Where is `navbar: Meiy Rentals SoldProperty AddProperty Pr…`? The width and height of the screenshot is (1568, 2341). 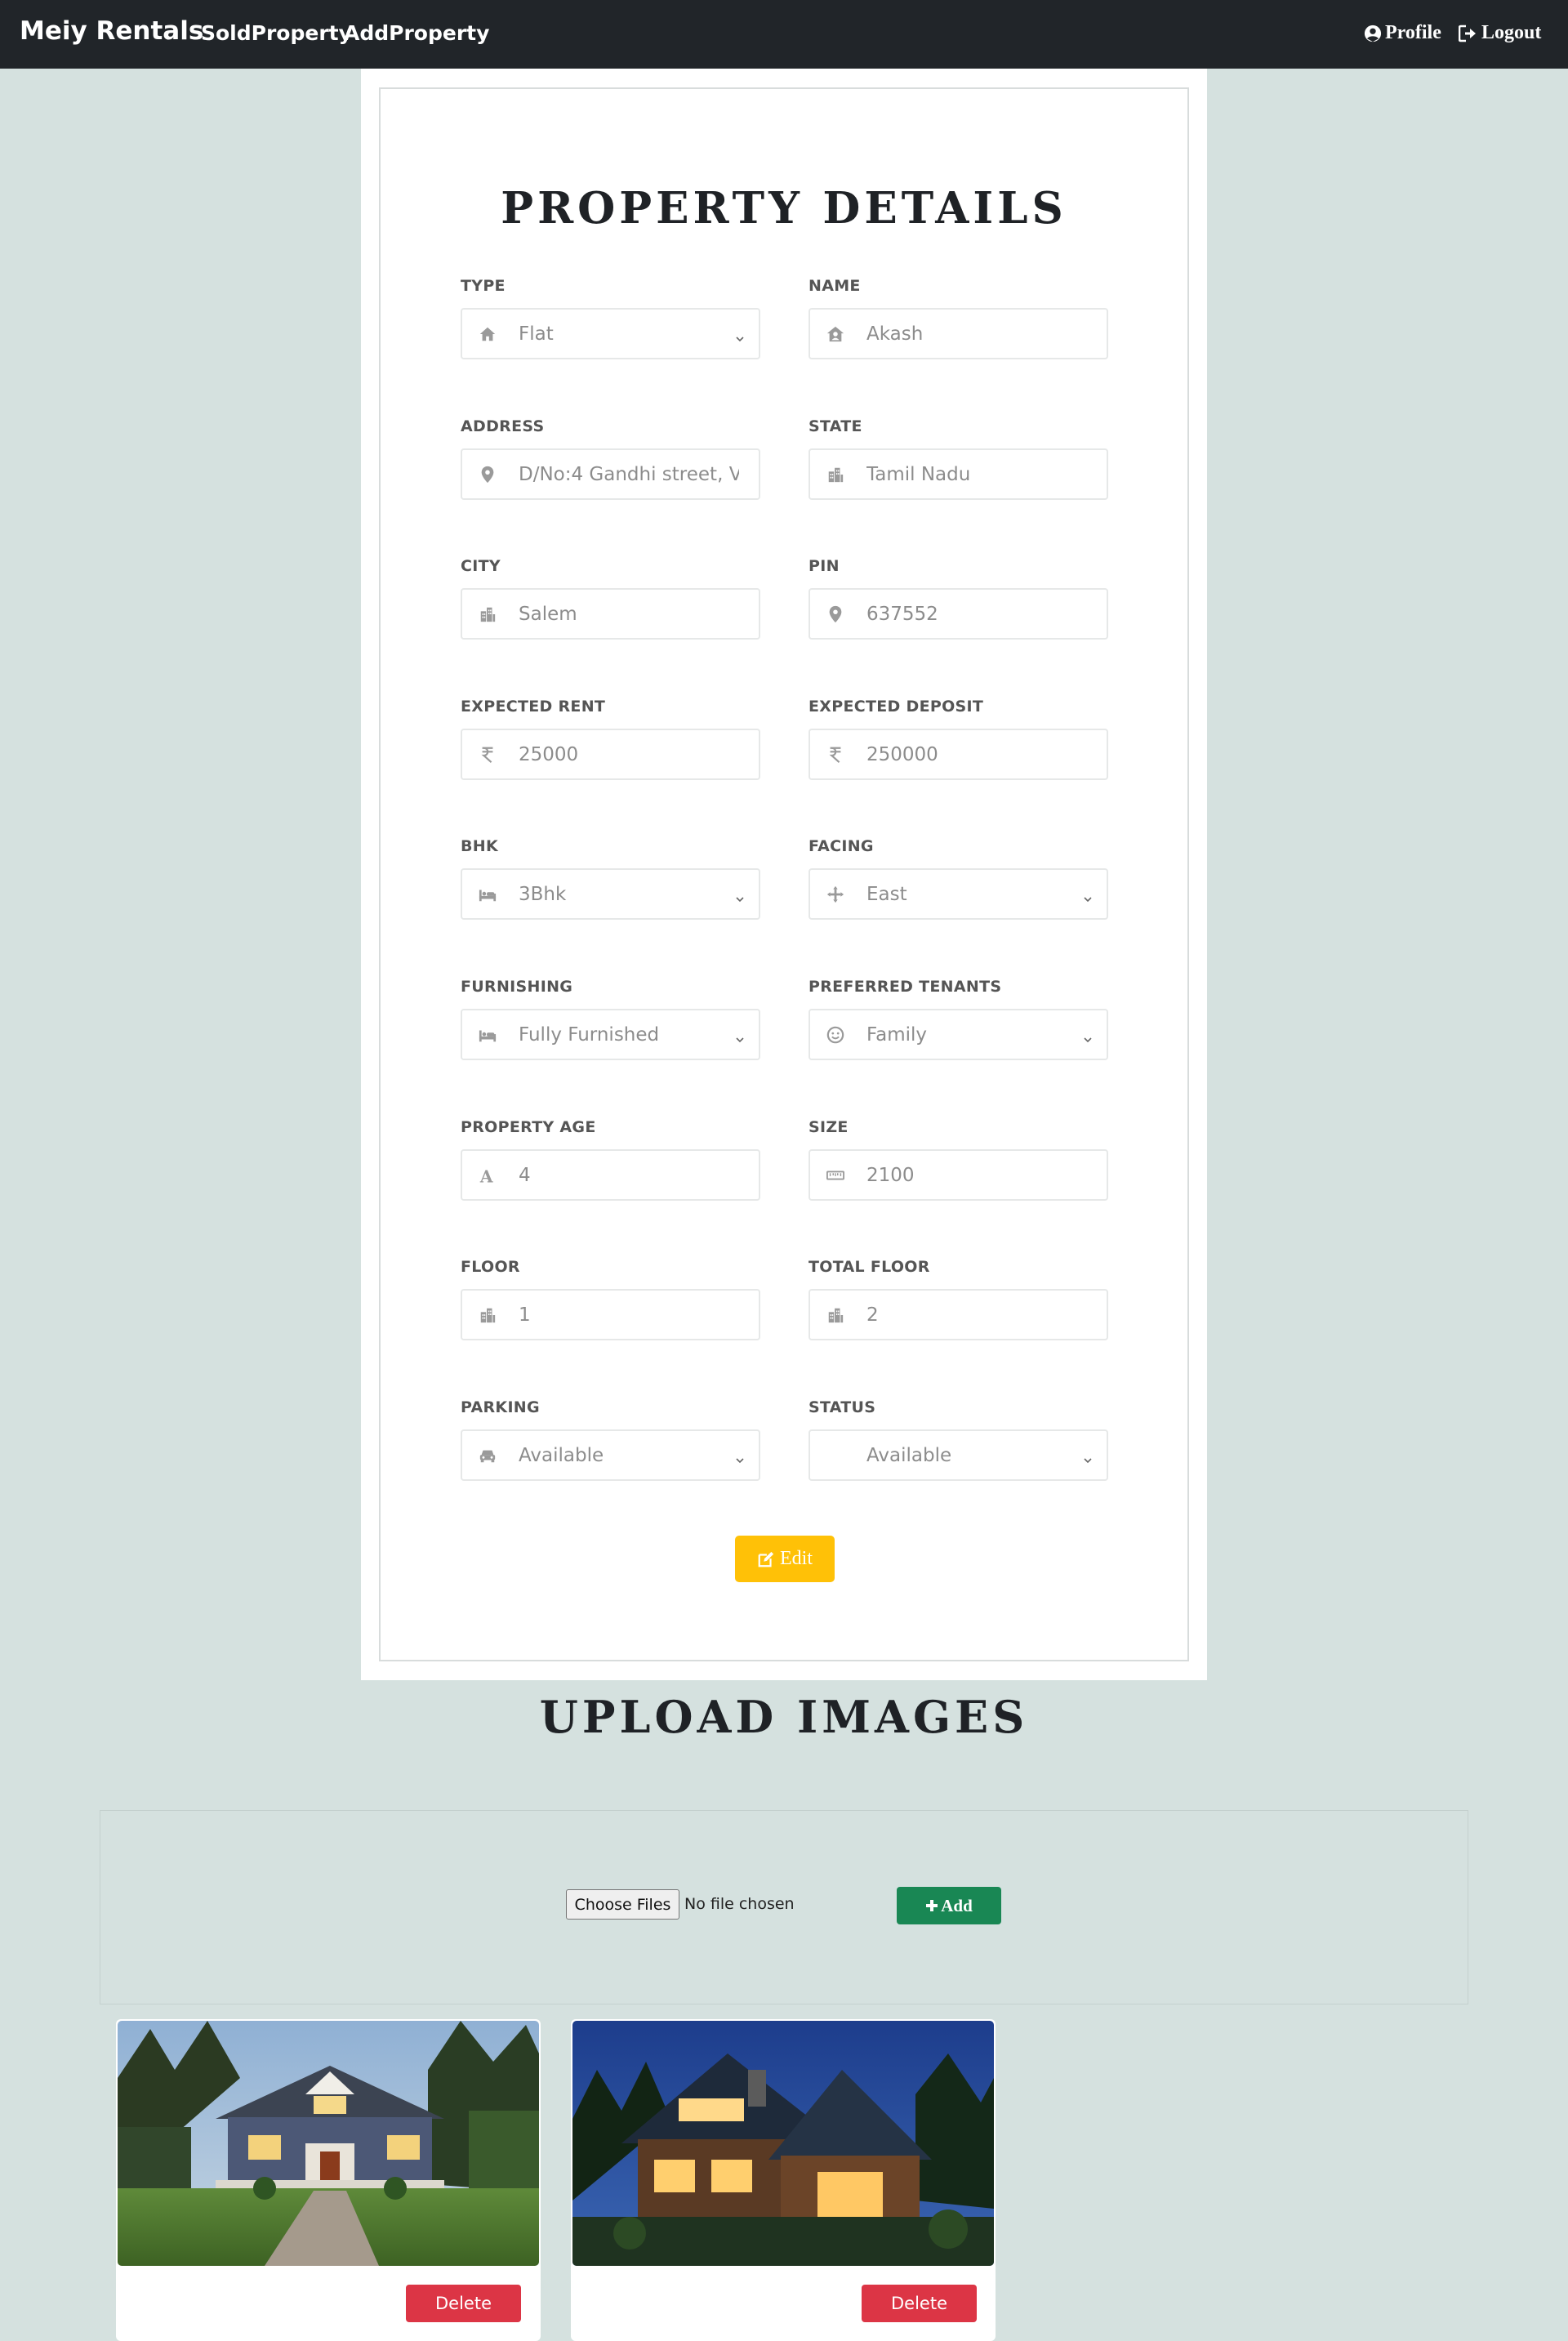
navbar: Meiy Rentals SoldProperty AddProperty Pr… is located at coordinates (784, 35).